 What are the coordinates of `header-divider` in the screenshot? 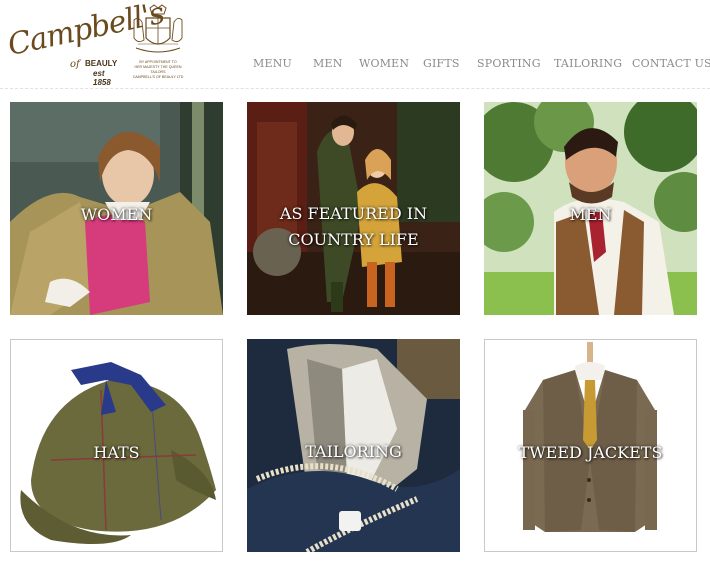 It's located at (355, 88).